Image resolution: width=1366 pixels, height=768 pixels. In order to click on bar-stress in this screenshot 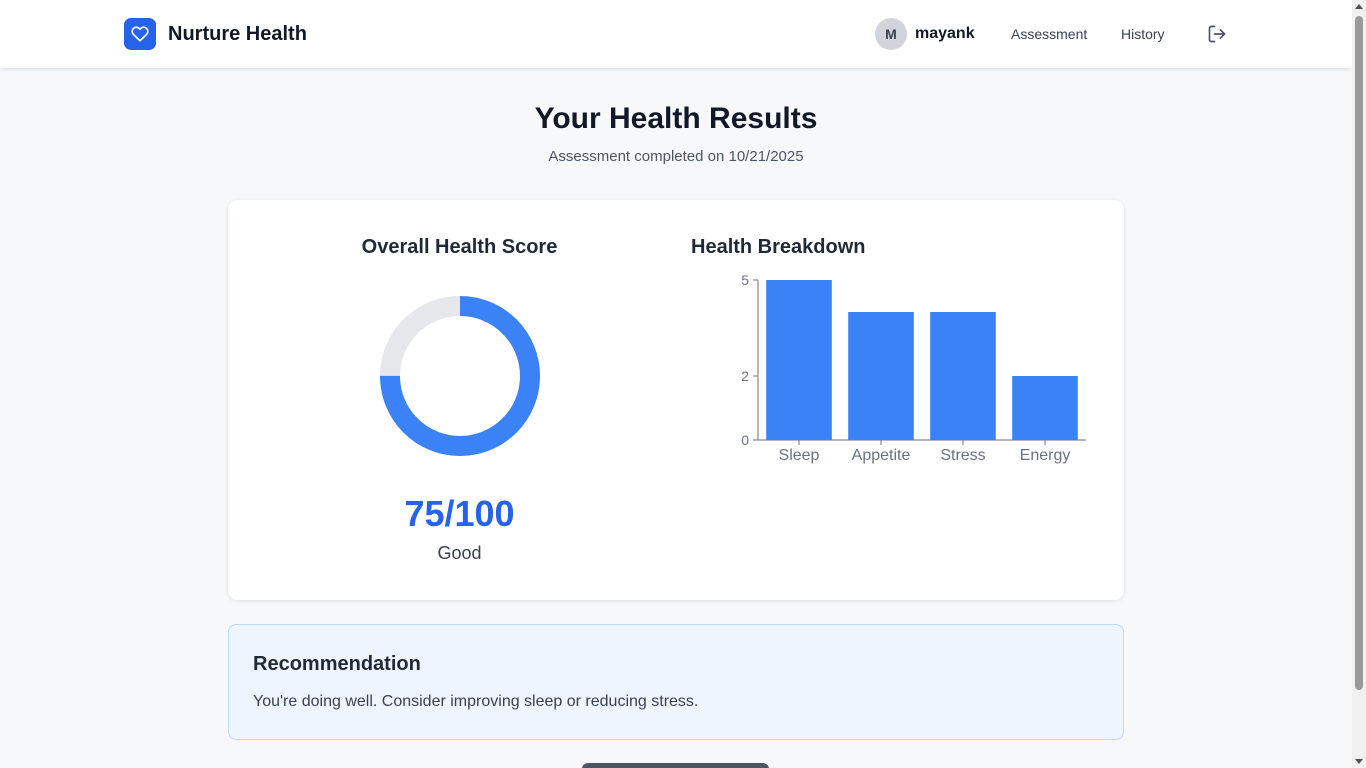, I will do `click(963, 376)`.